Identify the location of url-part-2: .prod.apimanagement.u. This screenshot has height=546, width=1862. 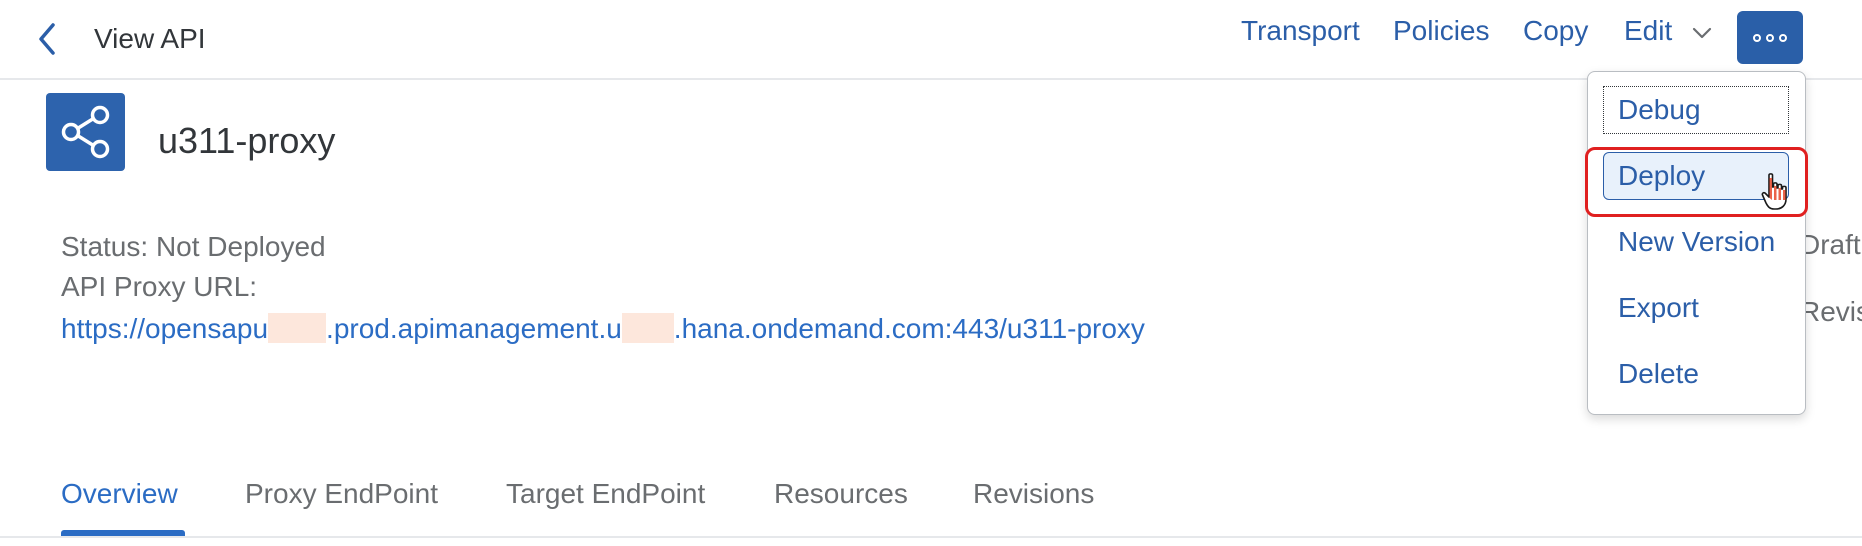
(474, 328).